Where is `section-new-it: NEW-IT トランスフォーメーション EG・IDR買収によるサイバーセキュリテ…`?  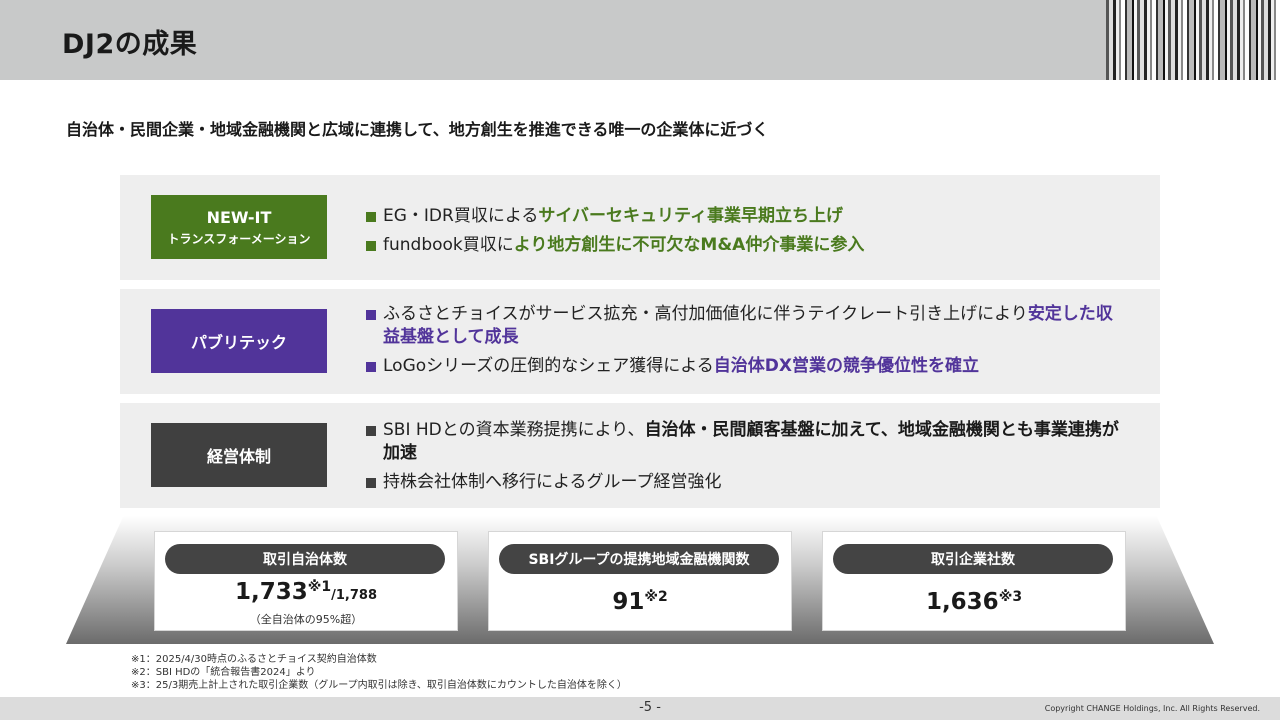 section-new-it: NEW-IT トランスフォーメーション EG・IDR買収によるサイバーセキュリテ… is located at coordinates (640, 227).